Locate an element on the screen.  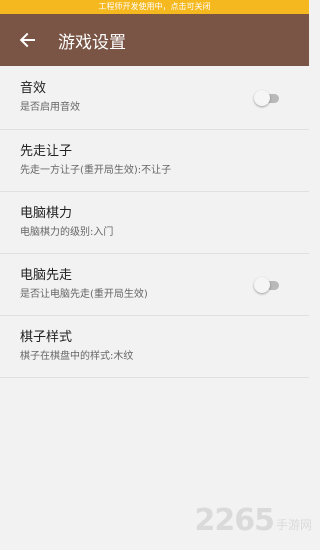
watermark-digits: 2265 is located at coordinates (234, 520).